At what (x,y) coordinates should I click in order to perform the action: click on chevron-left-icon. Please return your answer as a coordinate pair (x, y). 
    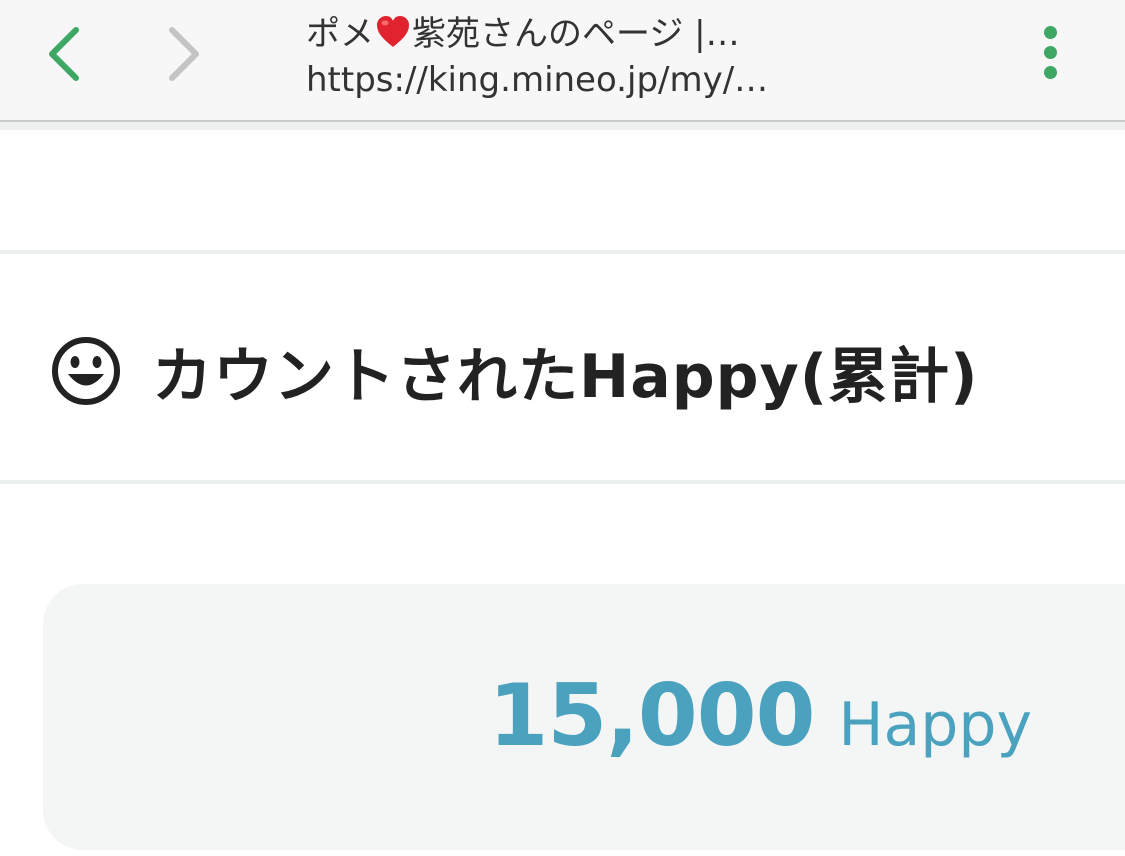
    Looking at the image, I should click on (64, 54).